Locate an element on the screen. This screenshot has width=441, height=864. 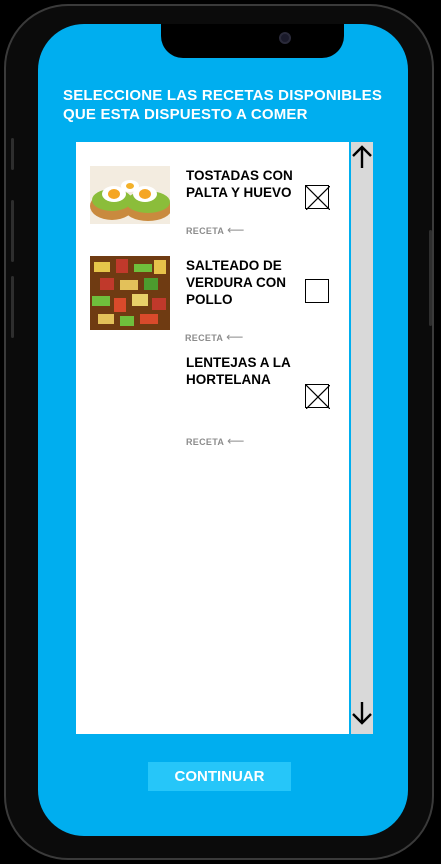
scrollbar is located at coordinates (362, 438).